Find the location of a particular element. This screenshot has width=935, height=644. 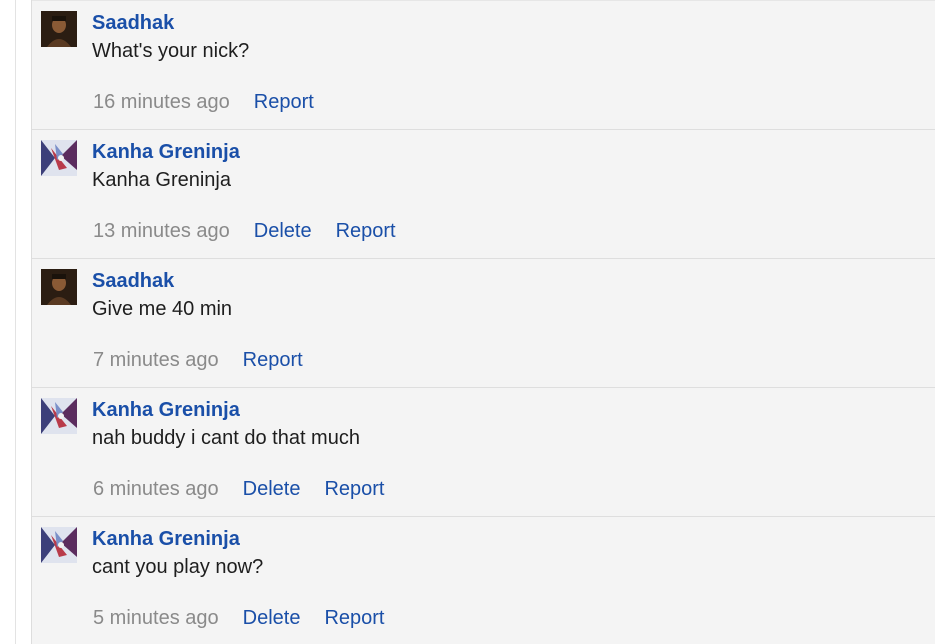

comment-meta: 5 minutes ago Delete Report is located at coordinates (238, 618).